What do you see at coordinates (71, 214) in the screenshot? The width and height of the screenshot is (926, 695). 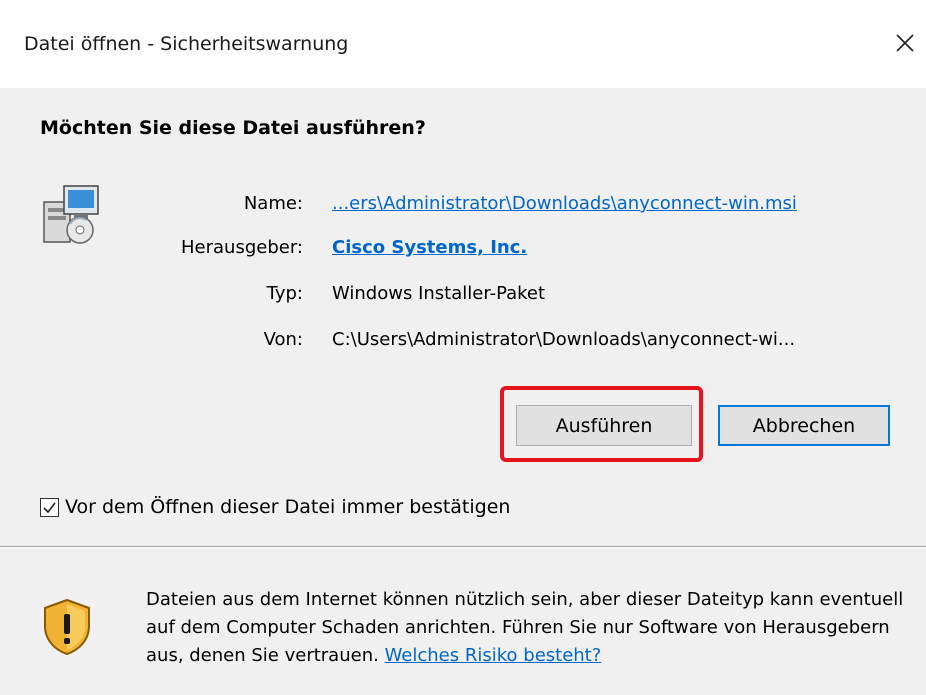 I see `windows-installer-package-icon` at bounding box center [71, 214].